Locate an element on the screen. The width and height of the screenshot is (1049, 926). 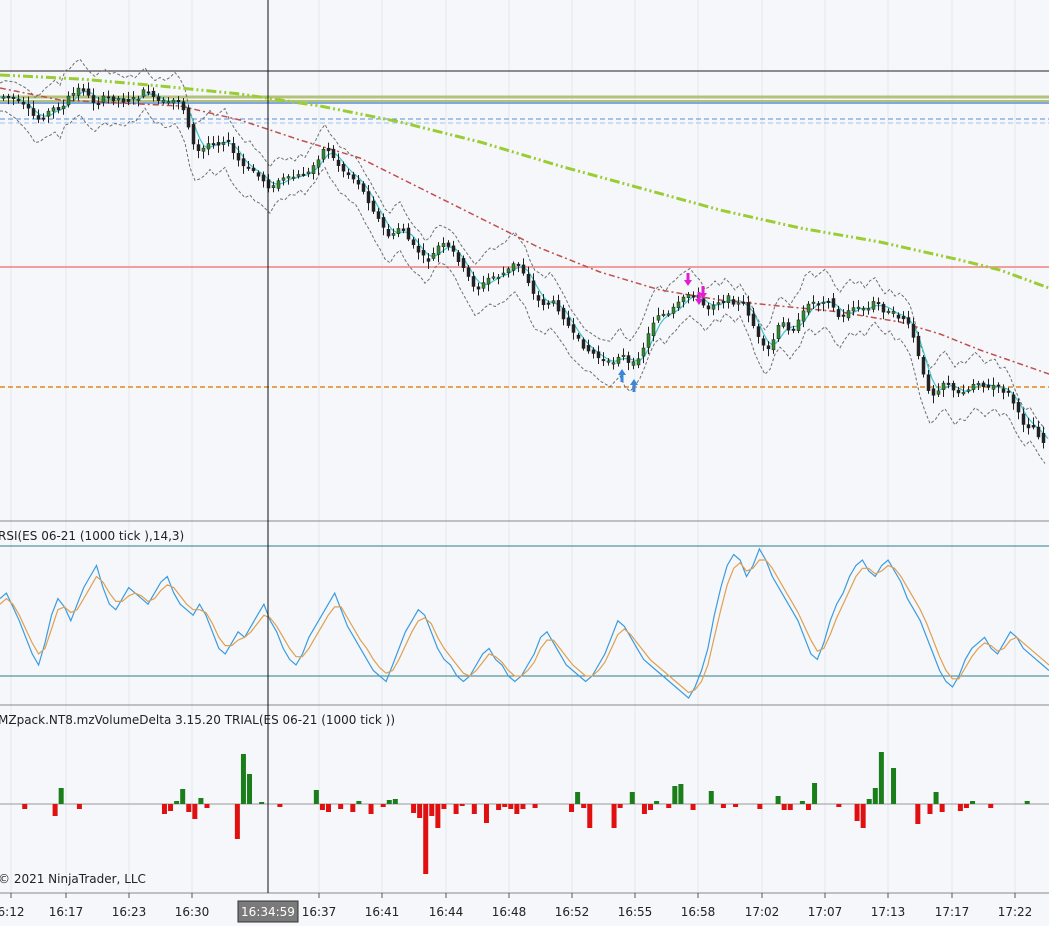
rsi-panel-label: RSI(ES 06-21 (1000 tick ),14,3) is located at coordinates (92, 536).